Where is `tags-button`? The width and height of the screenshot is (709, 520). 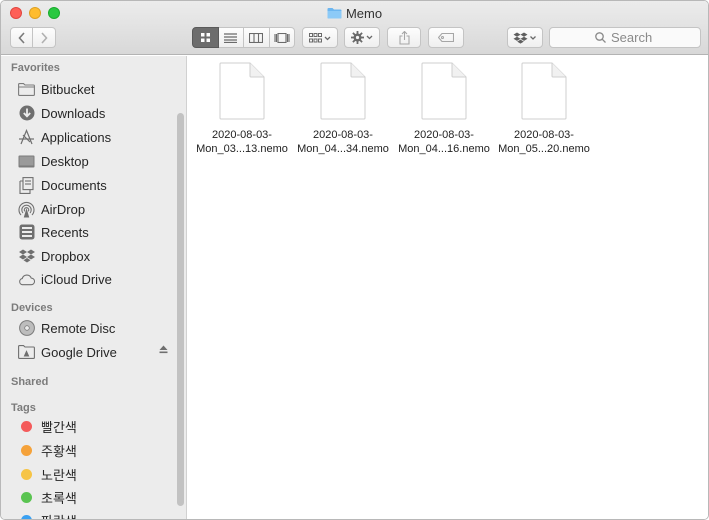 tags-button is located at coordinates (446, 37).